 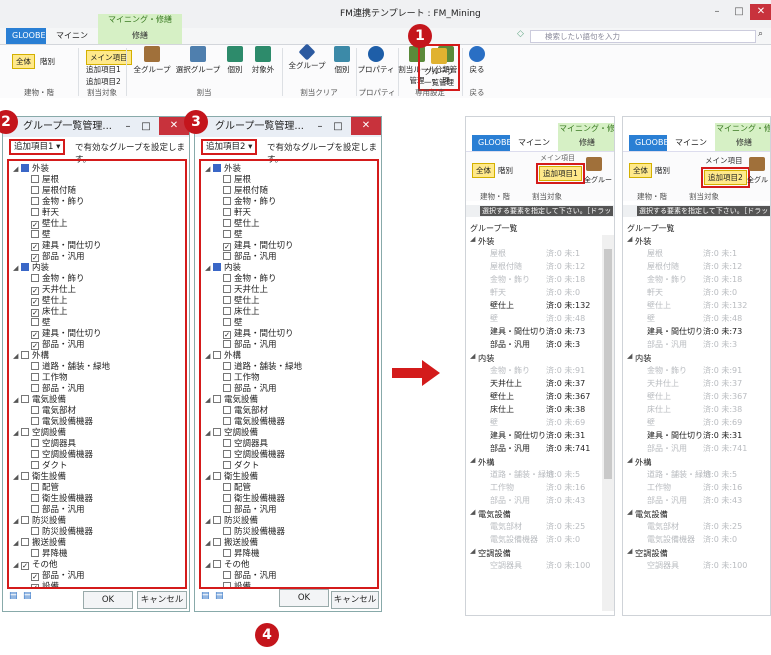 What do you see at coordinates (97, 433) in the screenshot?
I see `tree-category: ◢ 空調設備` at bounding box center [97, 433].